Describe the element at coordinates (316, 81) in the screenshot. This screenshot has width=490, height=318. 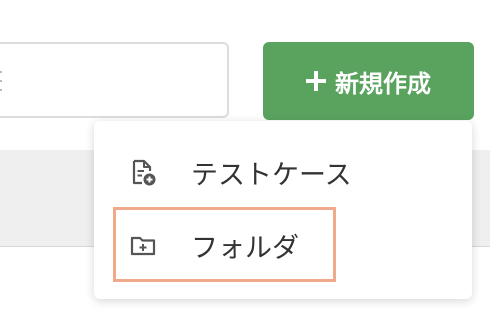
I see `plus-icon` at that location.